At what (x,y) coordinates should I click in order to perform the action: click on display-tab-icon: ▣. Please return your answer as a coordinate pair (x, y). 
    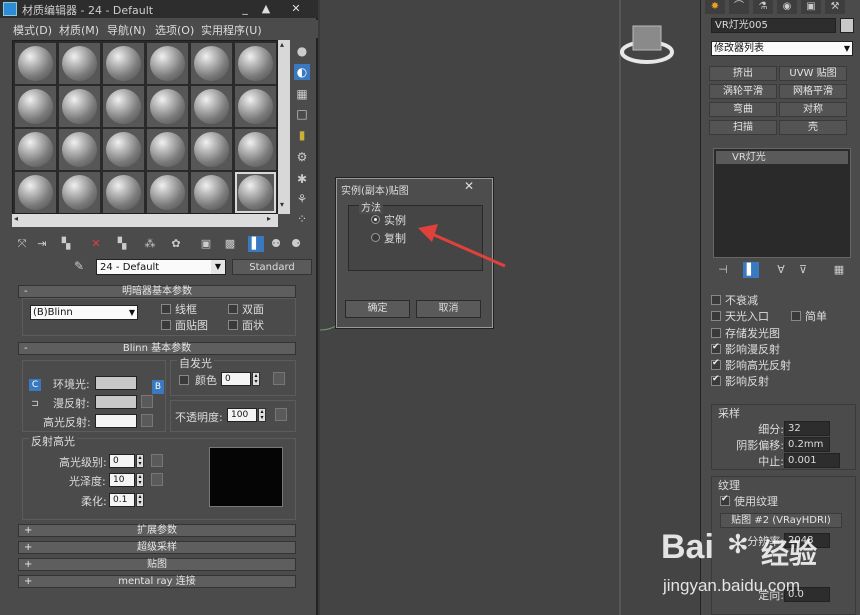
    Looking at the image, I should click on (811, 7).